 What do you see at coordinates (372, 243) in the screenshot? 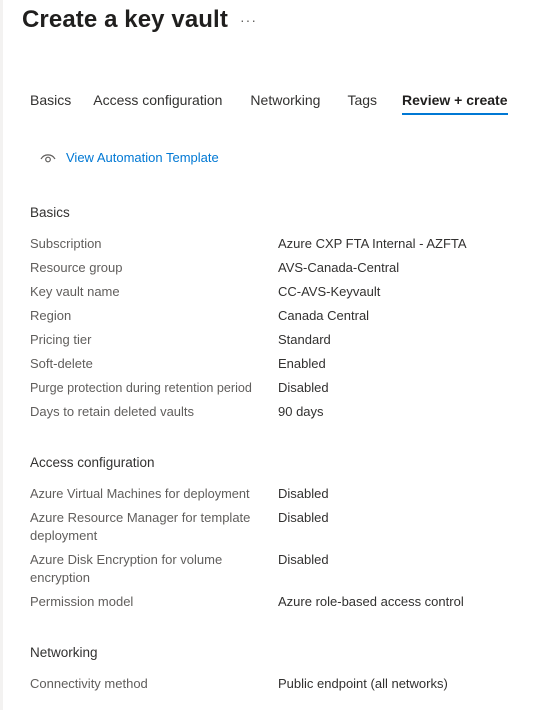
I see `row-value: Azure CXP FTA Internal - AZFTA` at bounding box center [372, 243].